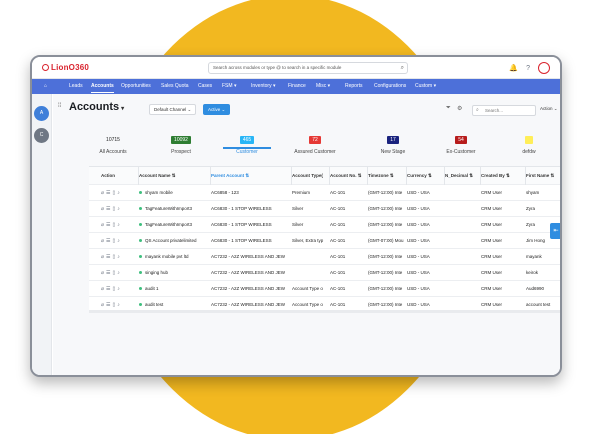 The height and width of the screenshot is (434, 592). I want to click on page-title: Accounts ▾, so click(96, 107).